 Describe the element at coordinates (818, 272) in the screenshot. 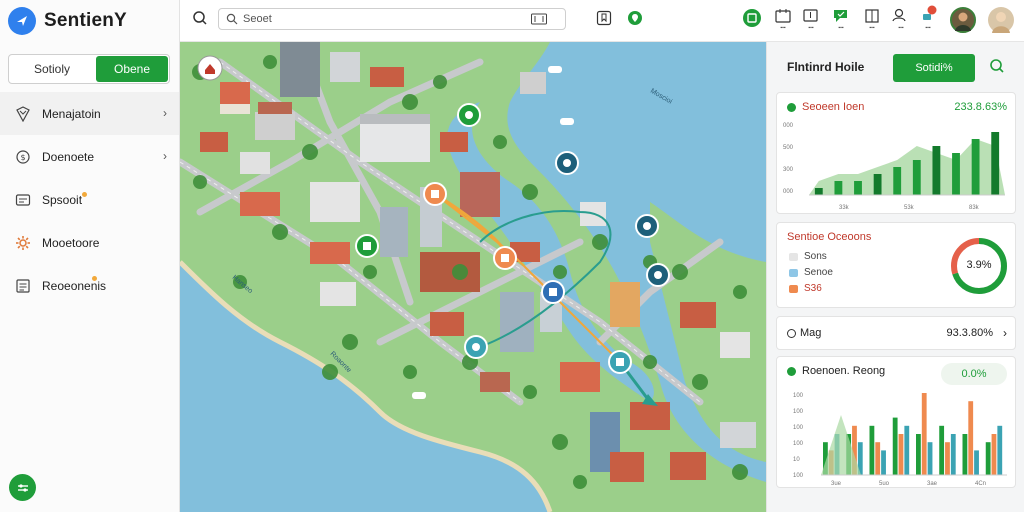

I see `legend-label: Senoe` at that location.